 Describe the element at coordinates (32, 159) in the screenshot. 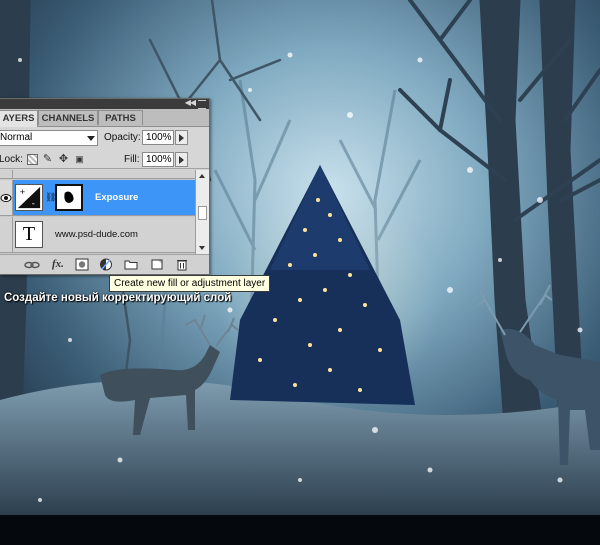

I see `lock-transparent-icon` at that location.